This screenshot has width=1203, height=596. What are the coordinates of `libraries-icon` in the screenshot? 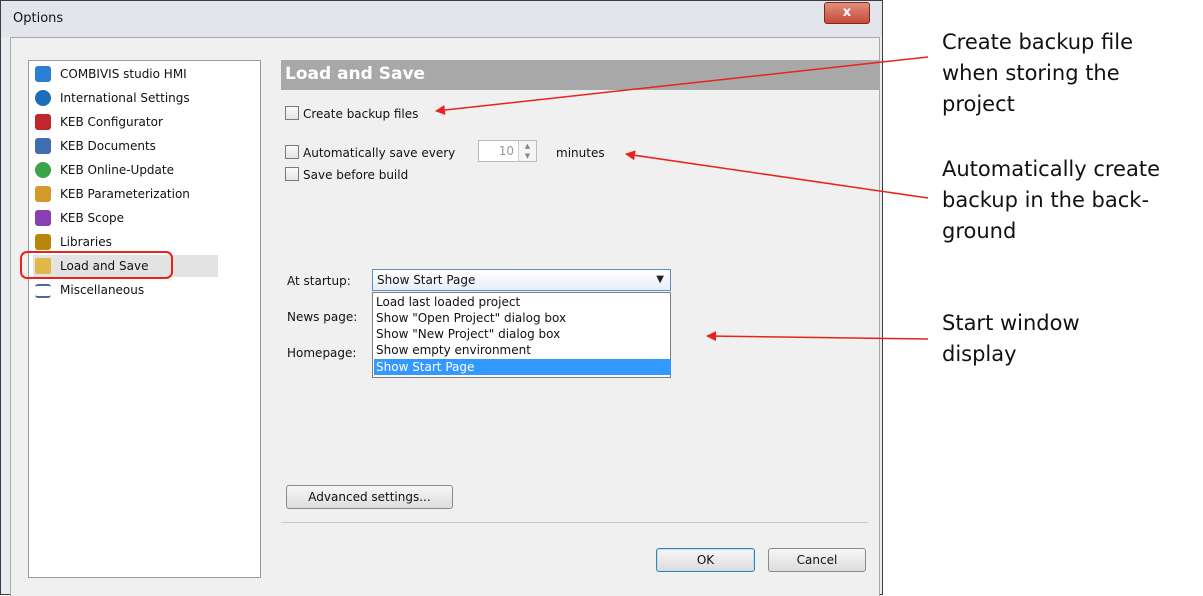 It's located at (43, 242).